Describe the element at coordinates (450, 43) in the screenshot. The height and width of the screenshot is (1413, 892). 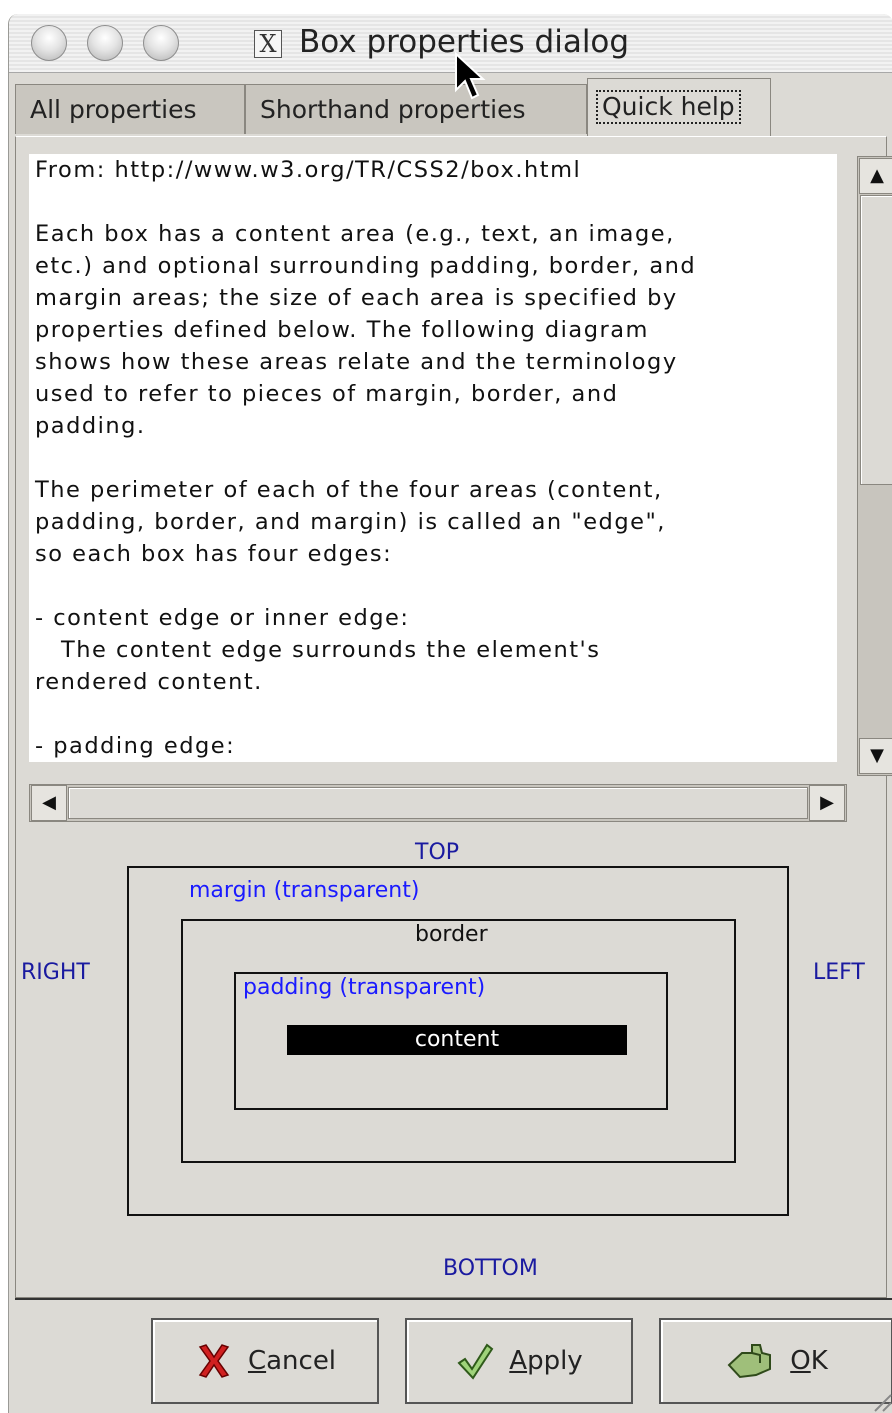
I see `title-bar: X Box properties dialog` at that location.